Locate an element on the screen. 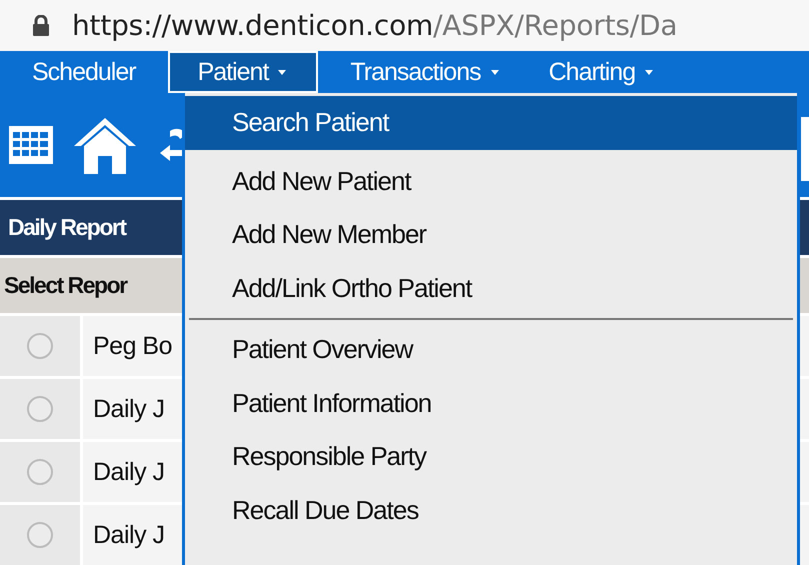 The image size is (809, 565). home-icon is located at coordinates (105, 145).